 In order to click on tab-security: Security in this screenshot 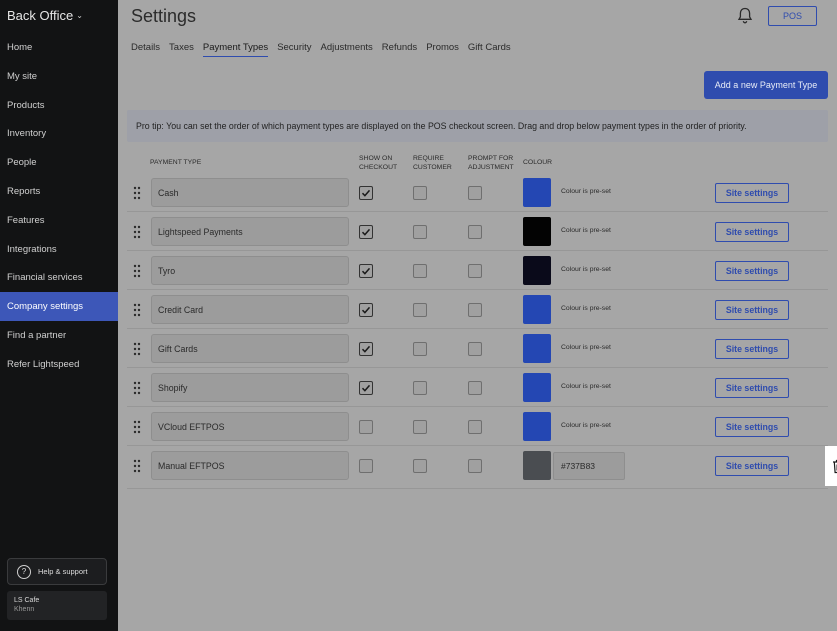, I will do `click(294, 49)`.